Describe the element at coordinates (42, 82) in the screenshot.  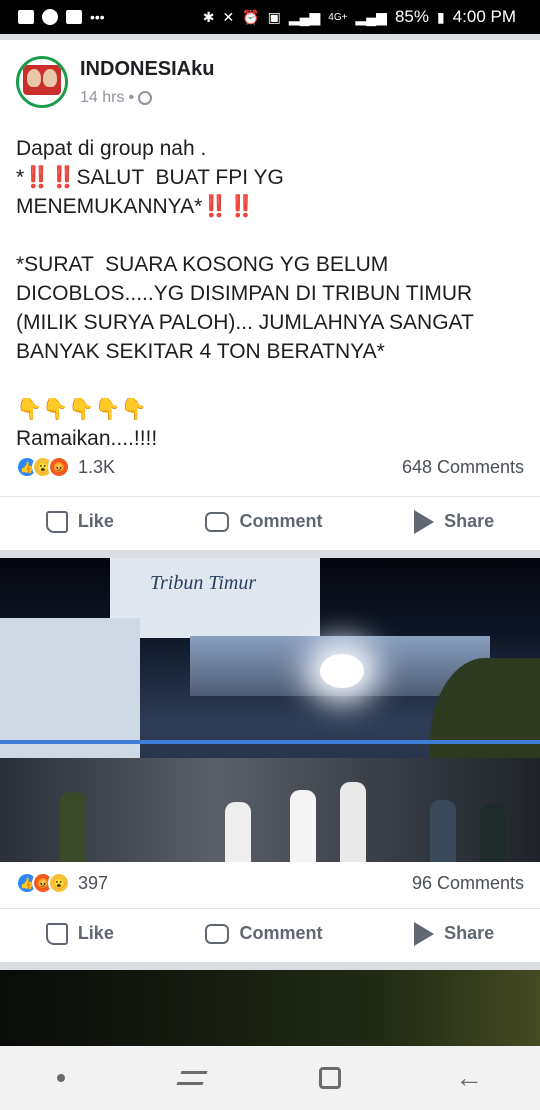
I see `page-avatar` at that location.